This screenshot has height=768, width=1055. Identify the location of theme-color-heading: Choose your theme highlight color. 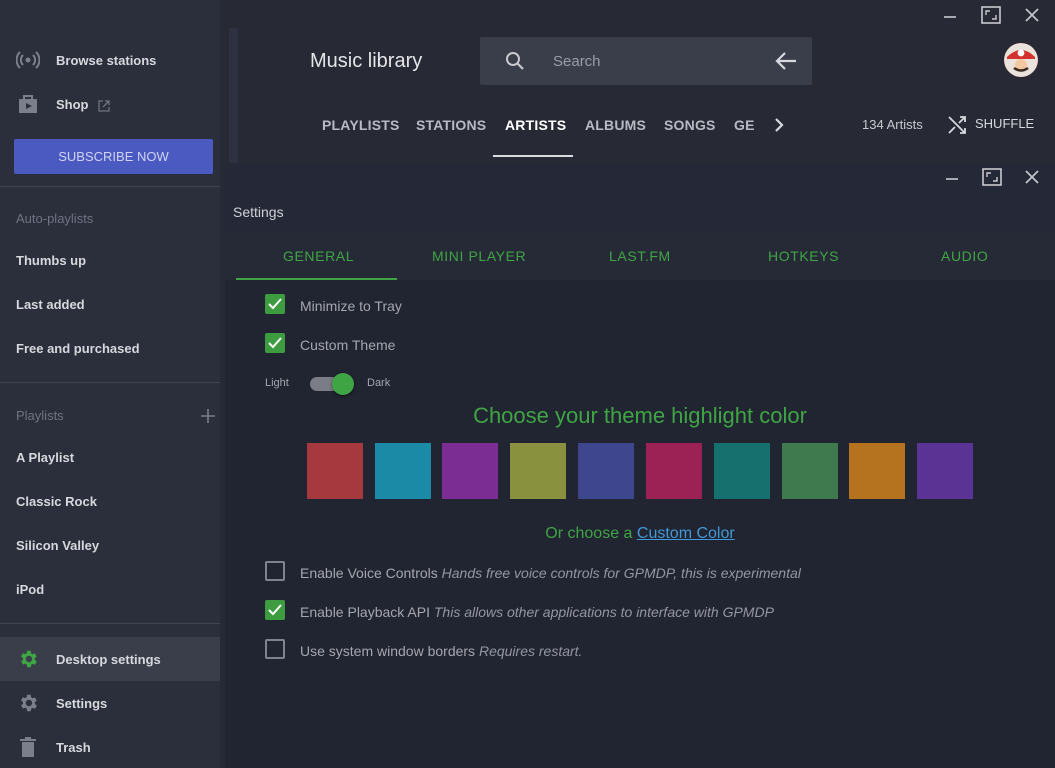
(640, 415).